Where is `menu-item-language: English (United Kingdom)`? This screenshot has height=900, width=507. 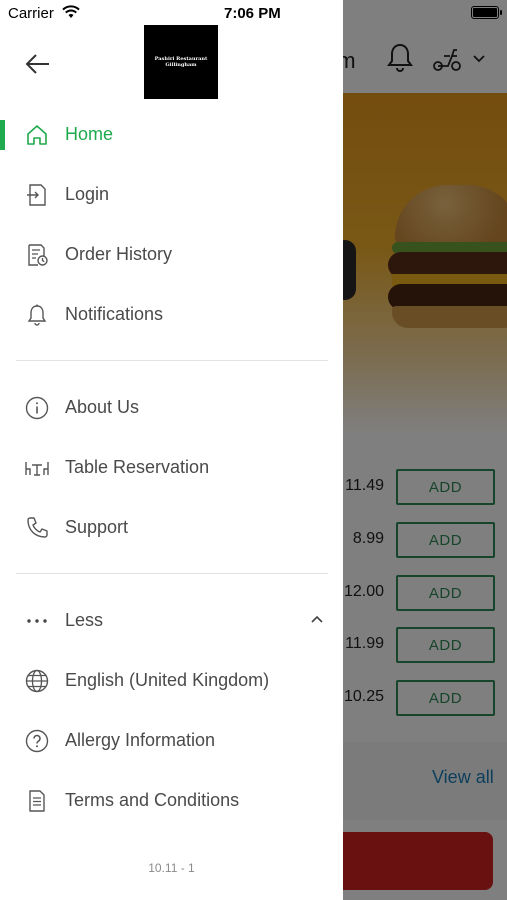
menu-item-language: English (United Kingdom) is located at coordinates (171, 680).